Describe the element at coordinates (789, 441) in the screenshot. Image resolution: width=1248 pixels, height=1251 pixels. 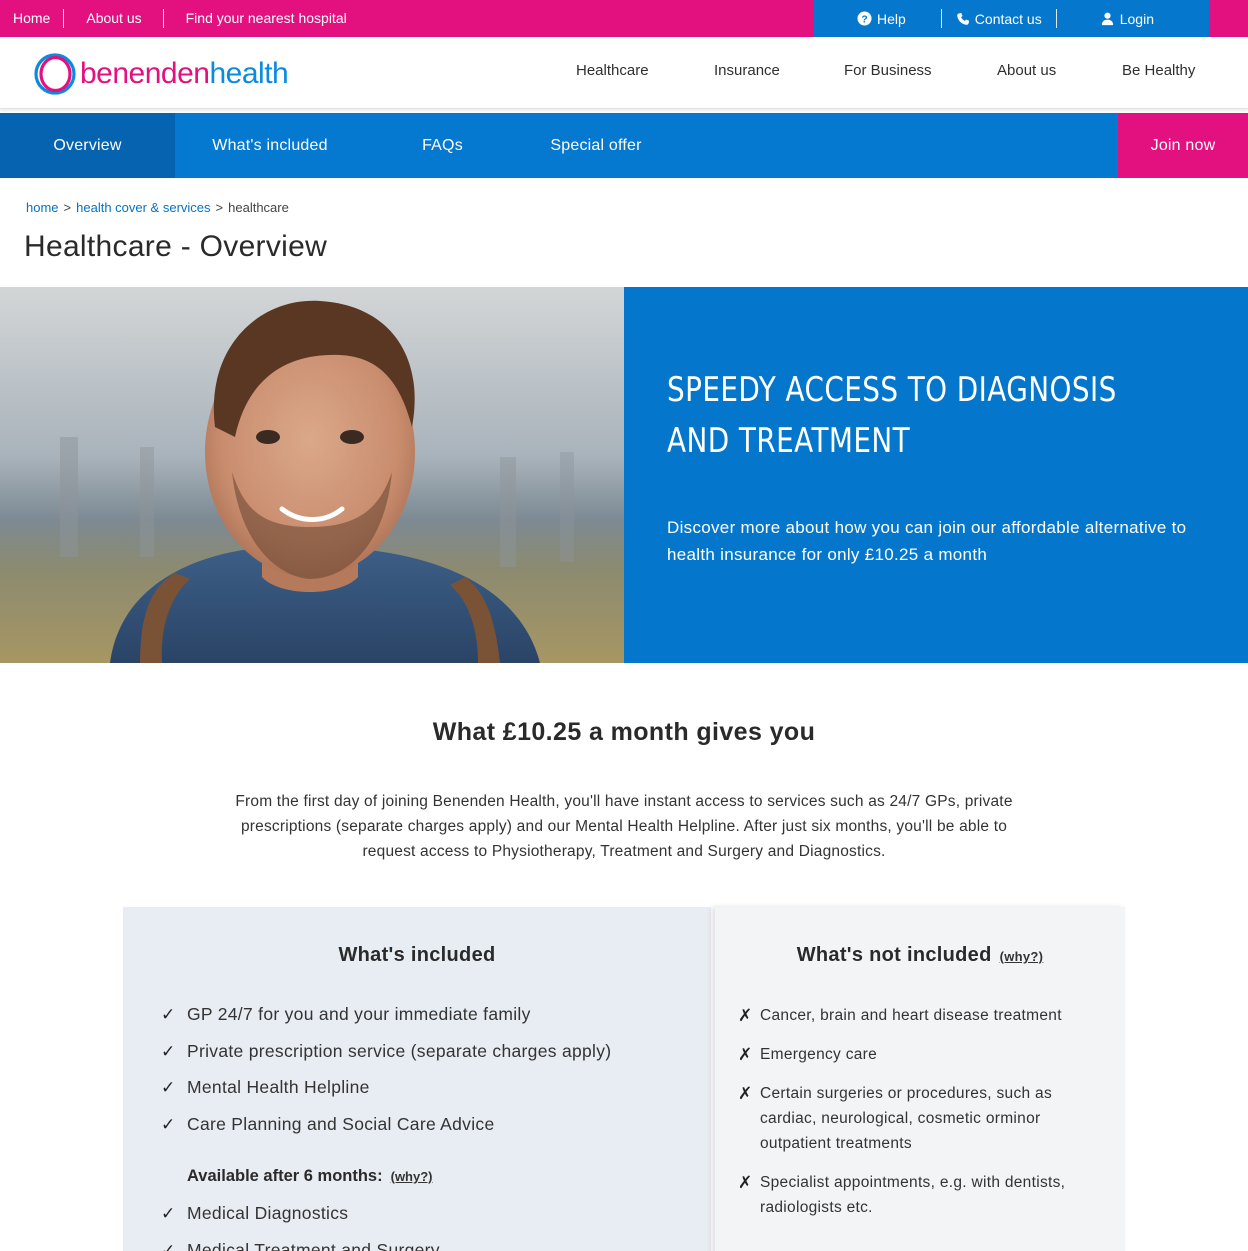
I see `hero-heading-line: and treatment` at that location.